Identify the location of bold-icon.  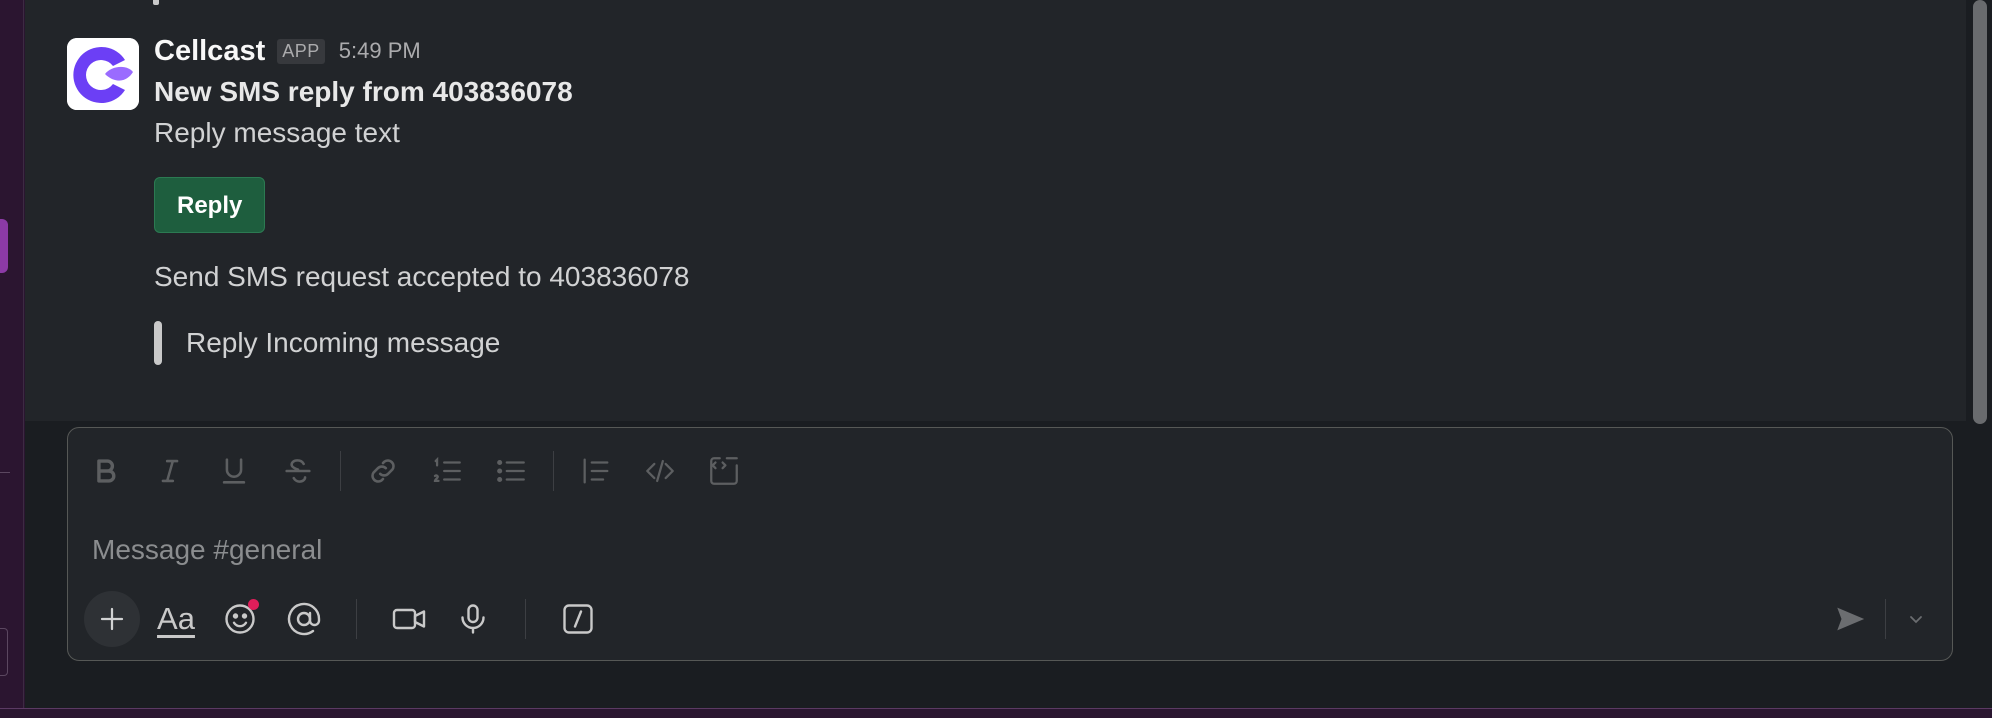
(106, 471).